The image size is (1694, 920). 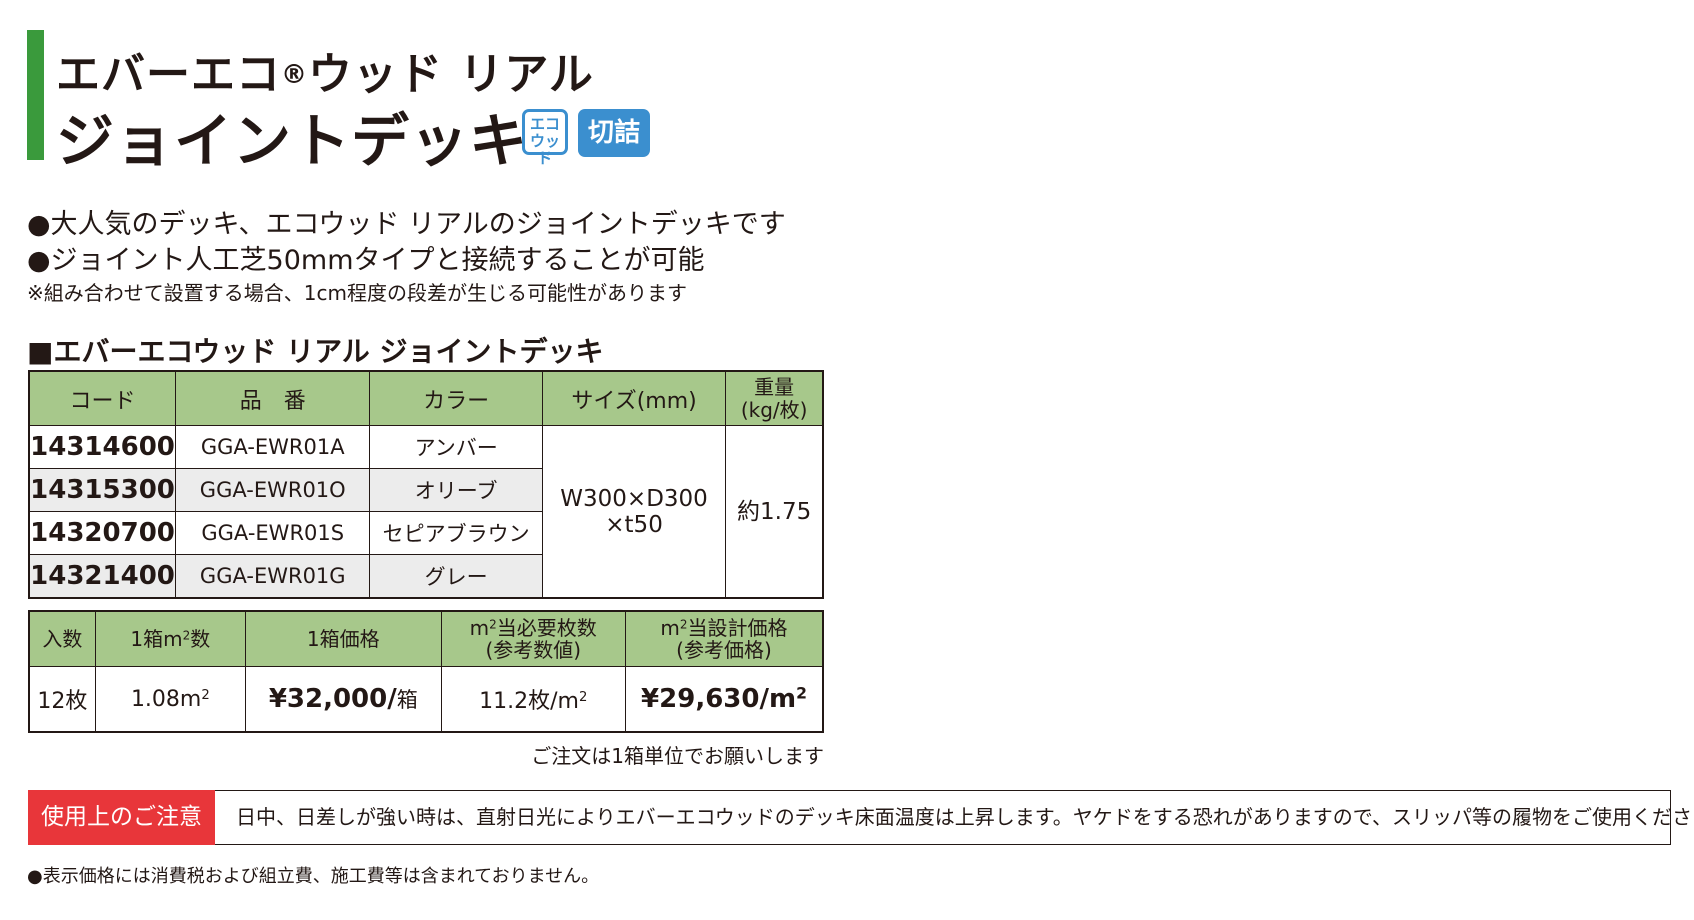 What do you see at coordinates (313, 876) in the screenshot?
I see `footer-note: ●表示価格には消費税および組立費、施工費等は含まれておりません。` at bounding box center [313, 876].